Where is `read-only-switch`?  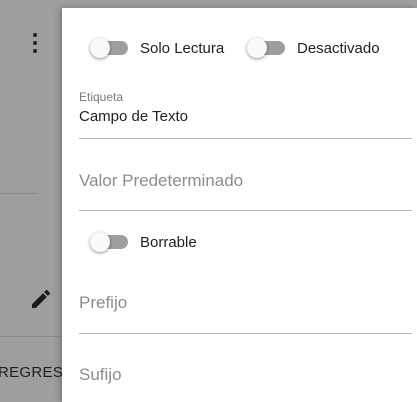 read-only-switch is located at coordinates (109, 48).